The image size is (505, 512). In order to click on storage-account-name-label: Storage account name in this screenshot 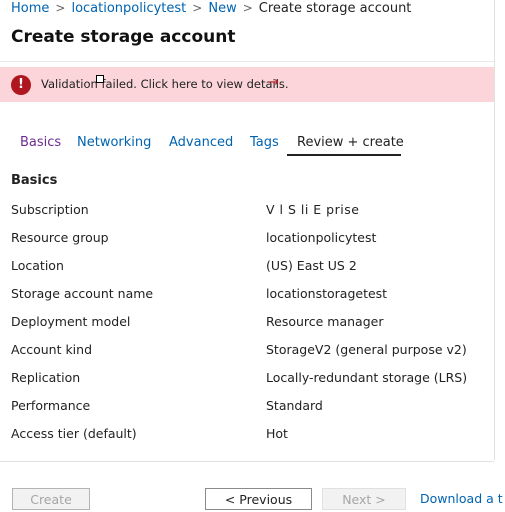, I will do `click(82, 293)`.